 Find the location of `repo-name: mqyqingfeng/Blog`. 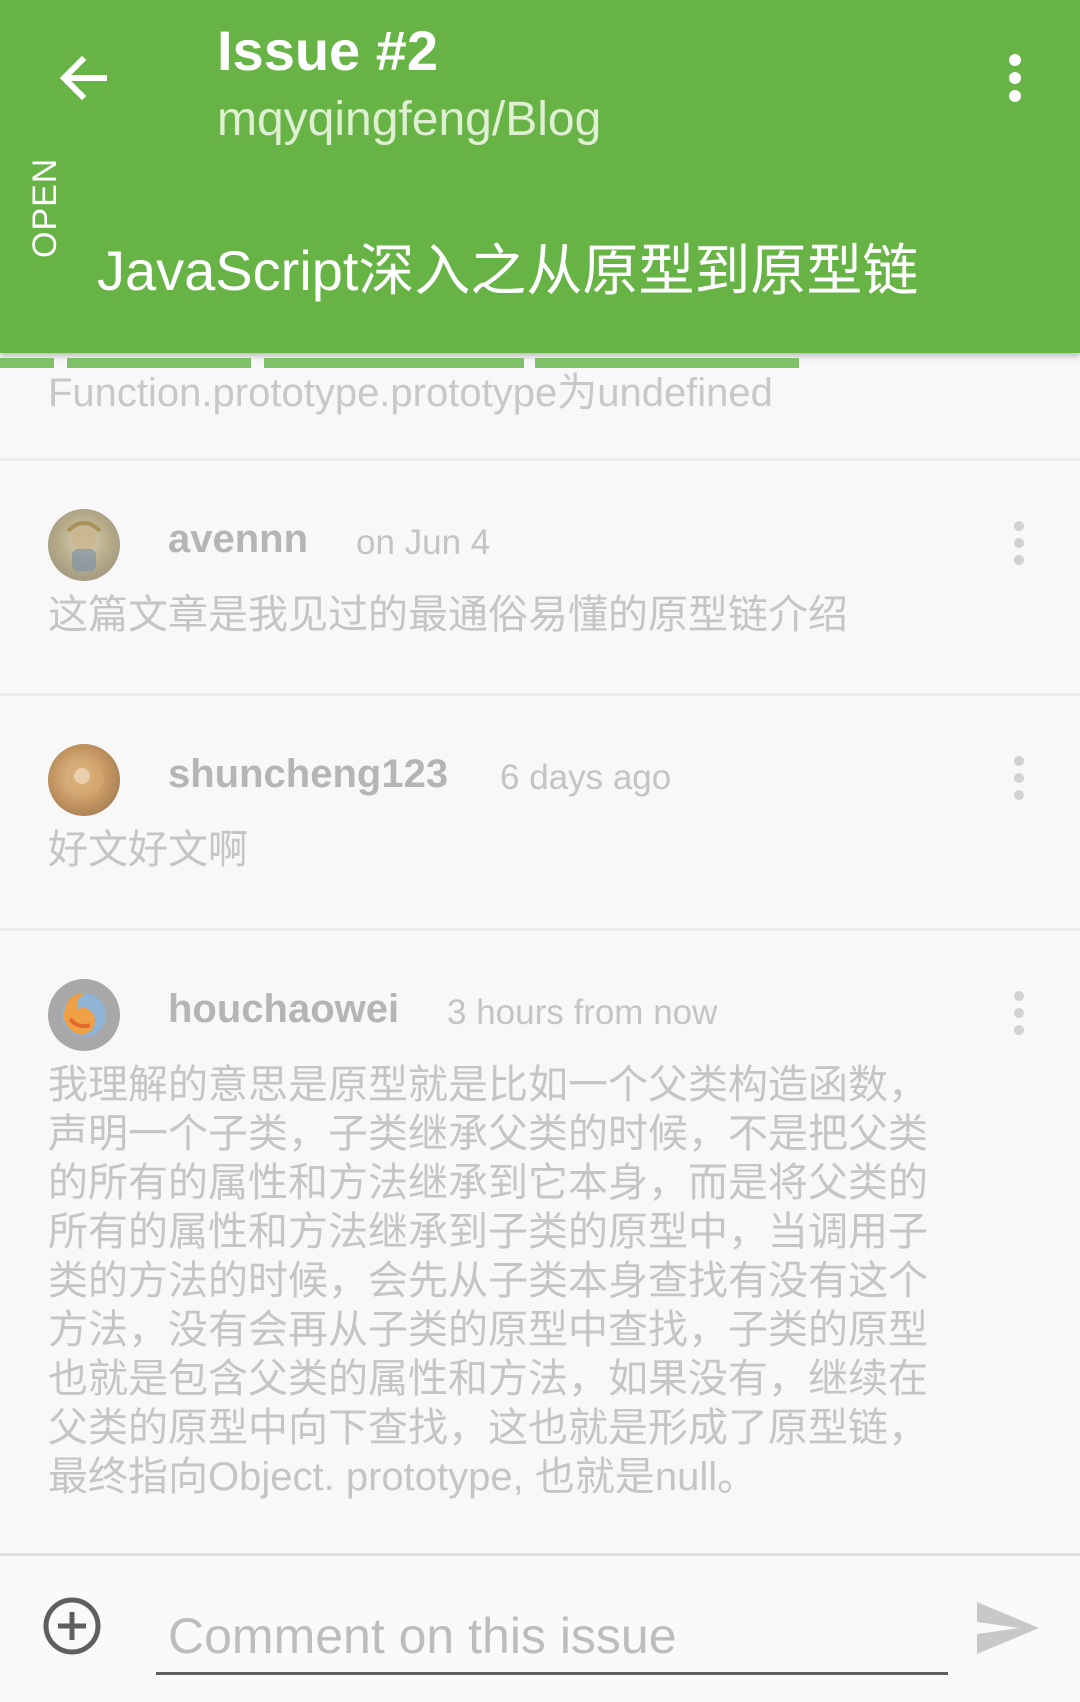

repo-name: mqyqingfeng/Blog is located at coordinates (409, 119).